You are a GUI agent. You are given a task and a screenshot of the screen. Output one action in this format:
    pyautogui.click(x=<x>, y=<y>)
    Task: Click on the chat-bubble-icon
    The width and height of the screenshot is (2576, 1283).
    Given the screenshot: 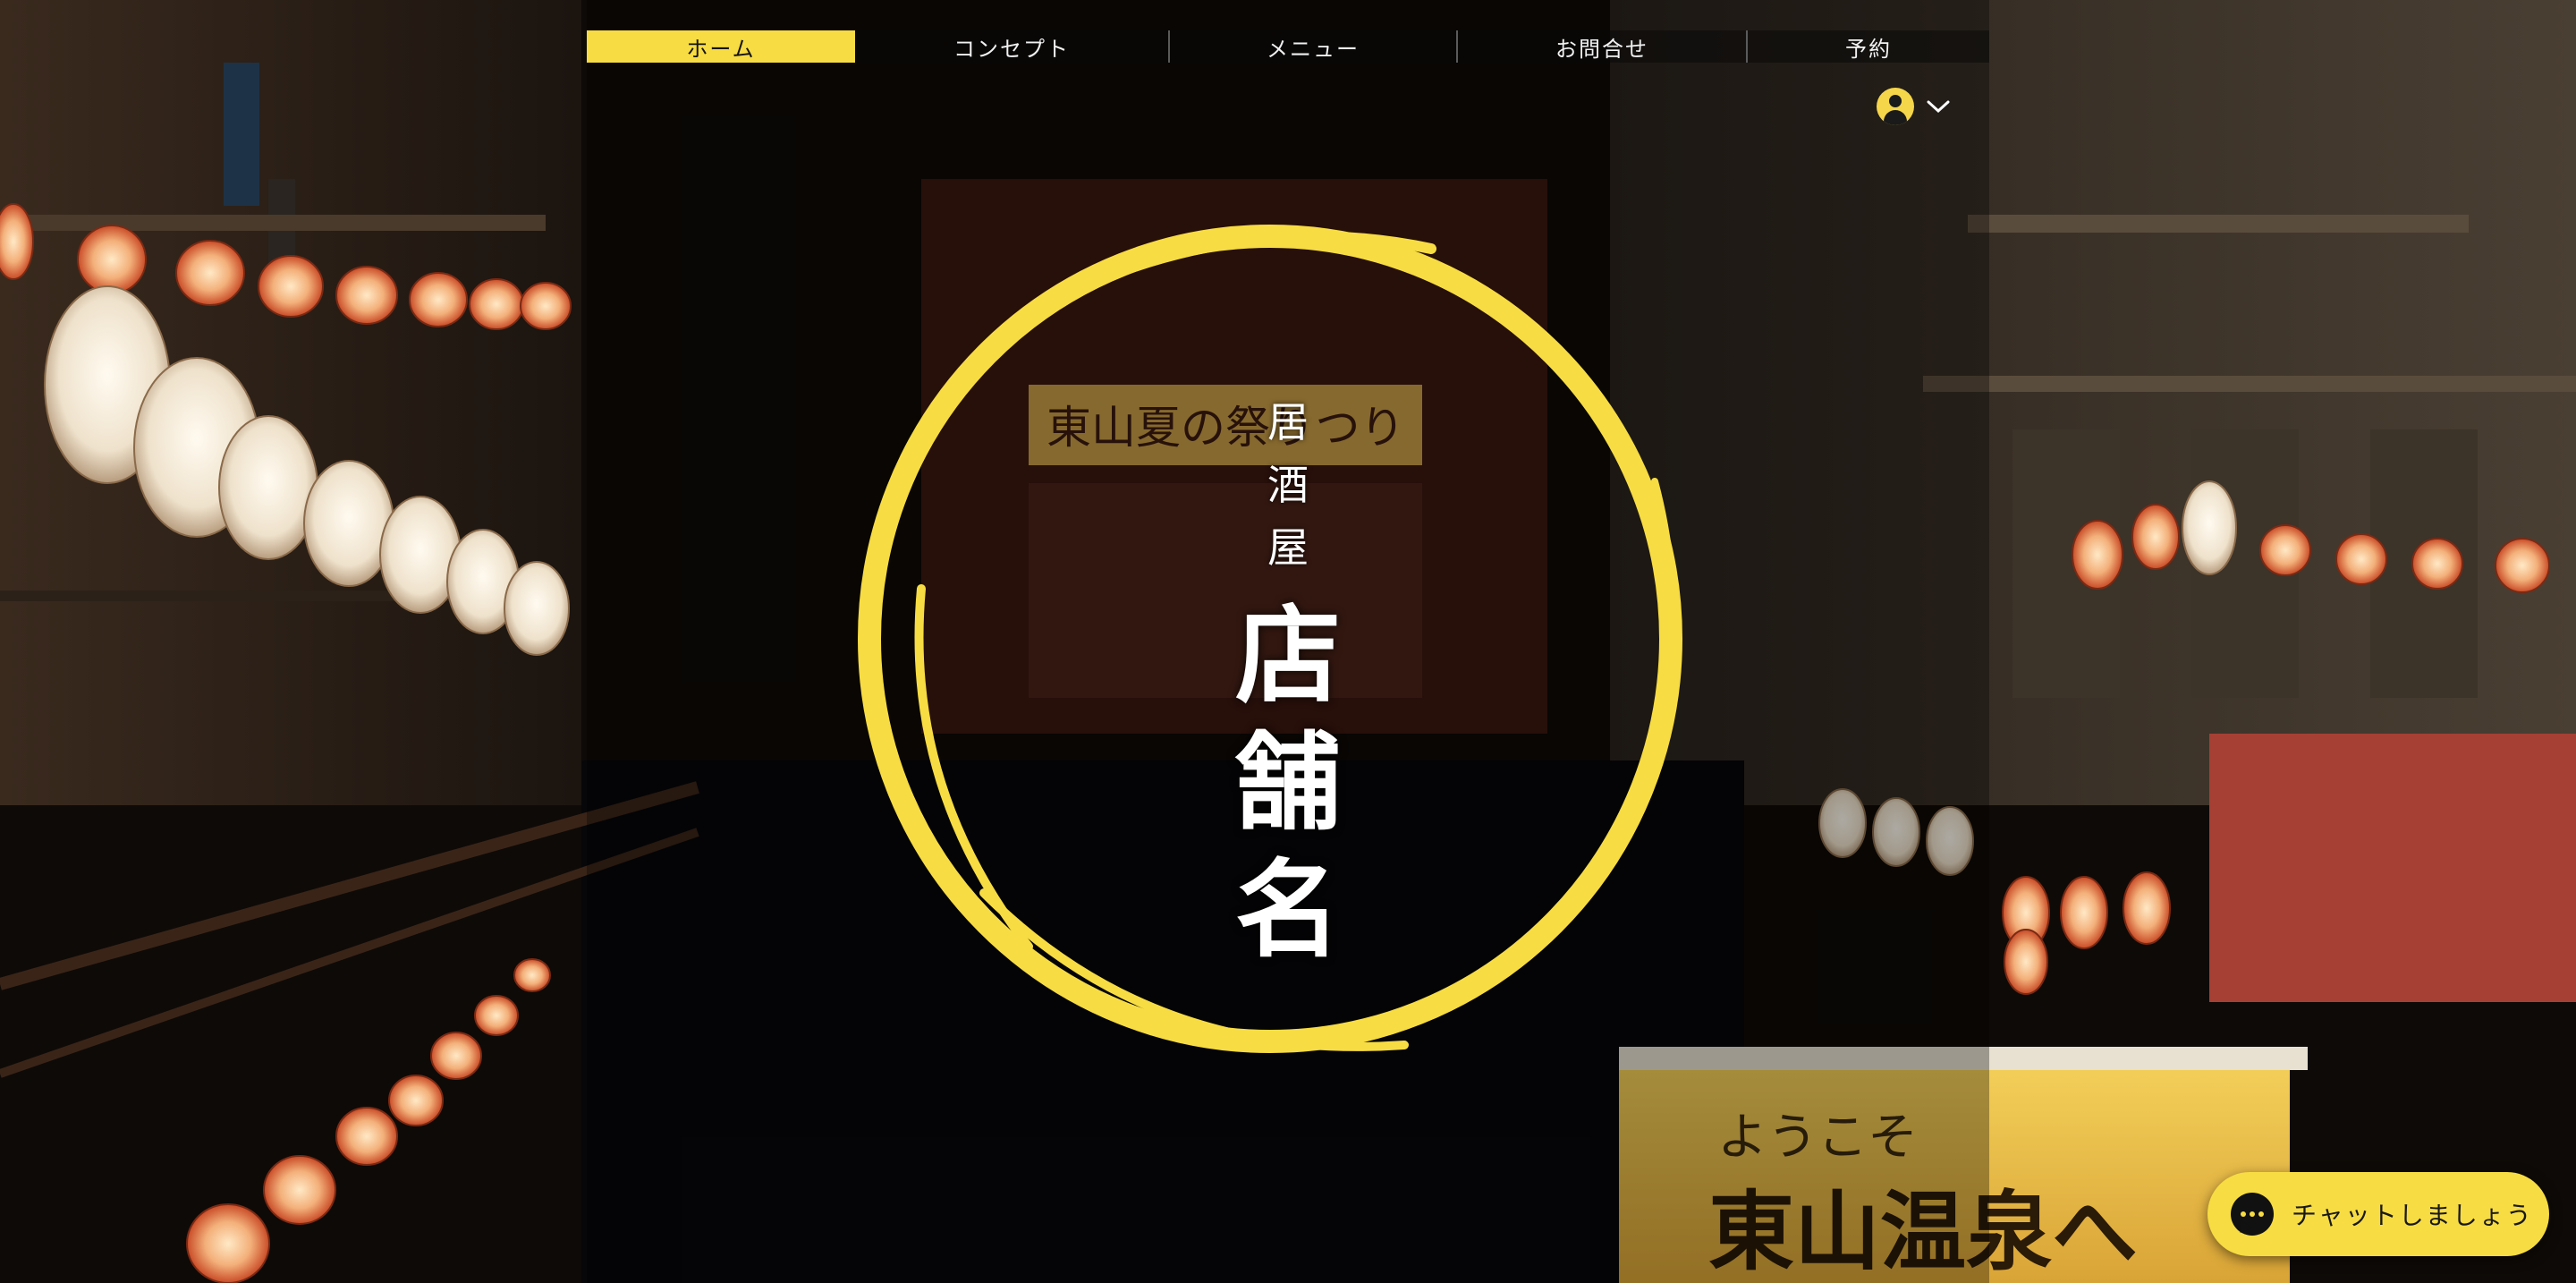 What is the action you would take?
    pyautogui.click(x=2252, y=1215)
    